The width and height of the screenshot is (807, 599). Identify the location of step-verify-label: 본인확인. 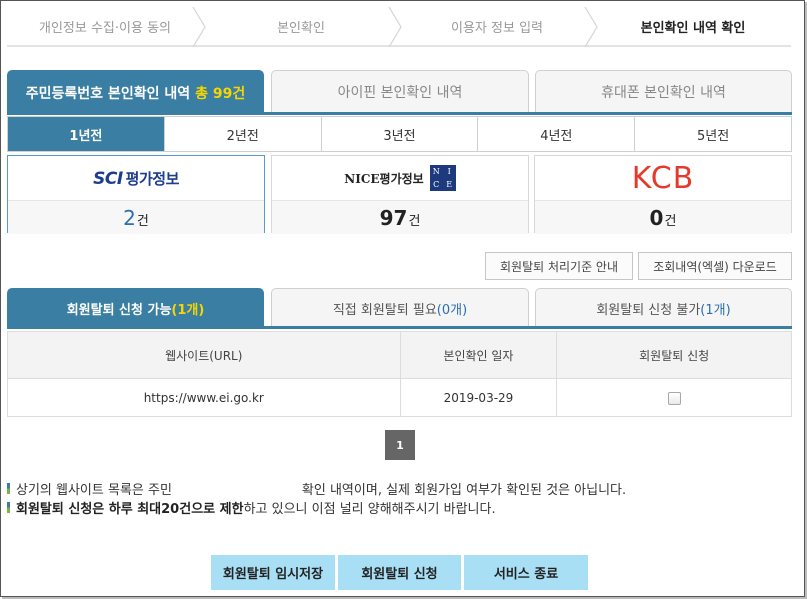
(301, 28).